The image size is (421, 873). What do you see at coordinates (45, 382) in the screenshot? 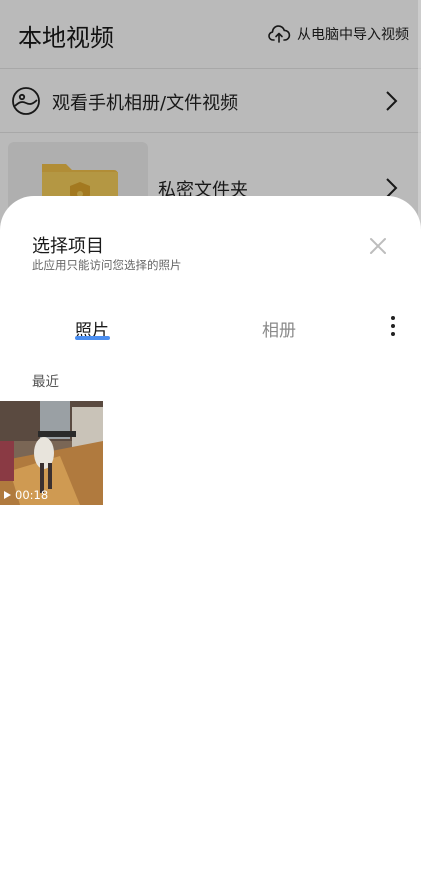
I see `section-recent-label: 最近` at bounding box center [45, 382].